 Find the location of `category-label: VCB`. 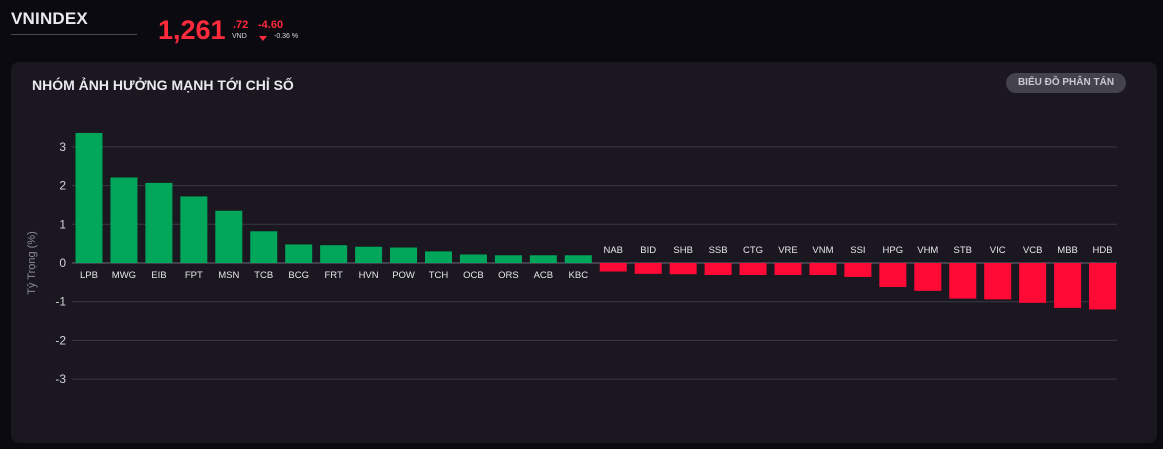

category-label: VCB is located at coordinates (1033, 250).